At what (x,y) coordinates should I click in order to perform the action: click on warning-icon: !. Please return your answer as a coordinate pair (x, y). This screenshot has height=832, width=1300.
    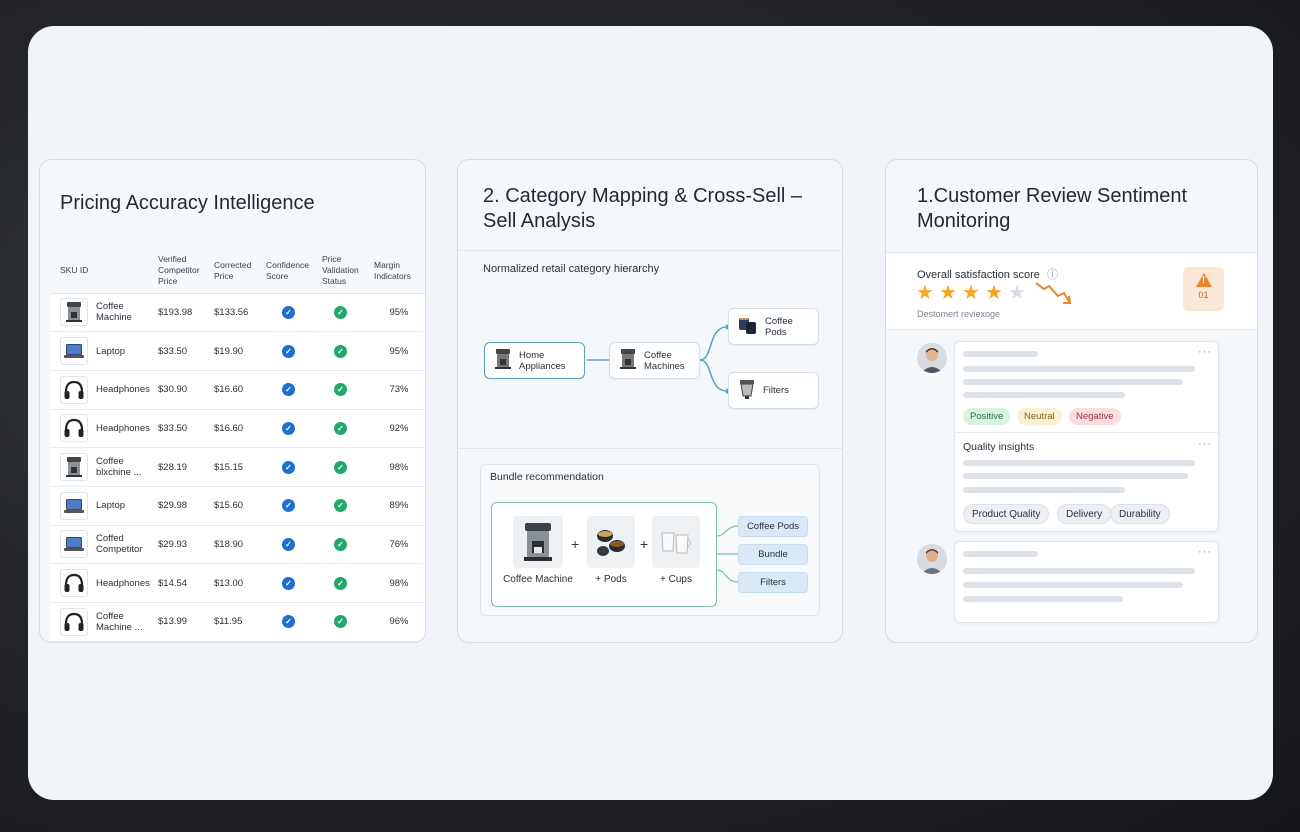
    Looking at the image, I should click on (1204, 280).